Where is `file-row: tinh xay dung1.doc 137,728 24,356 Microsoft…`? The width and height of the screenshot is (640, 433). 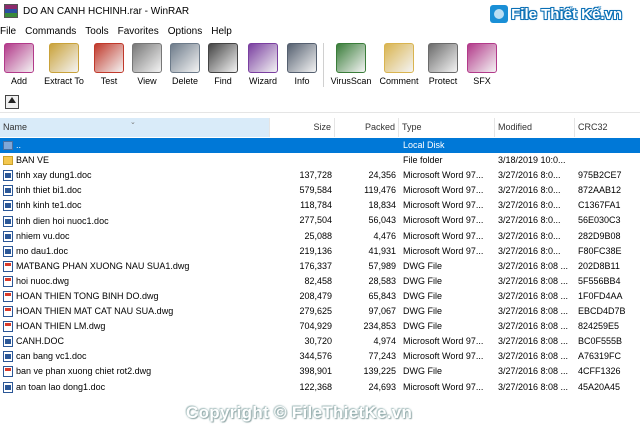
file-row: tinh xay dung1.doc 137,728 24,356 Microsoft… is located at coordinates (320, 175).